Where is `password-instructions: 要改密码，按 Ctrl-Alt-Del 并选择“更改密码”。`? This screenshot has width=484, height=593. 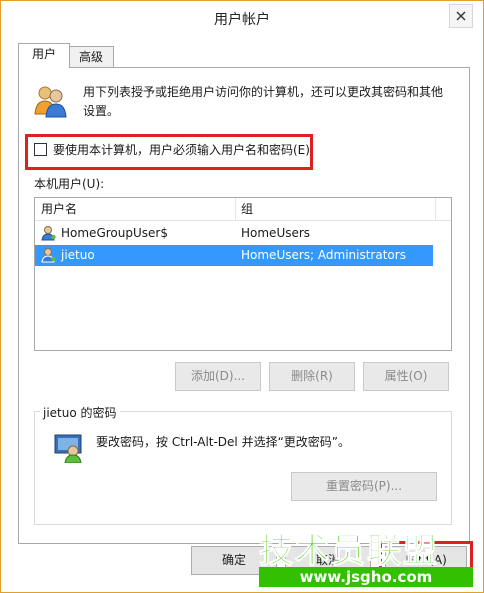 password-instructions: 要改密码，按 Ctrl-Alt-Del 并选择“更改密码”。 is located at coordinates (223, 442).